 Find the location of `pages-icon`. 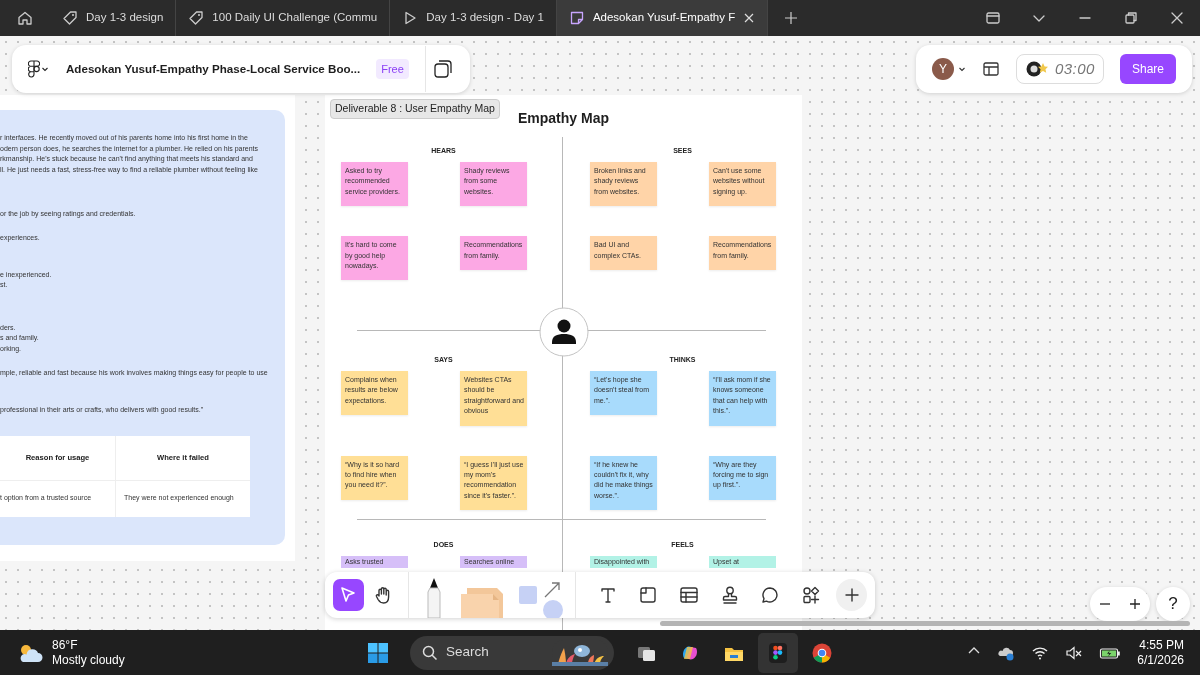

pages-icon is located at coordinates (442, 69).